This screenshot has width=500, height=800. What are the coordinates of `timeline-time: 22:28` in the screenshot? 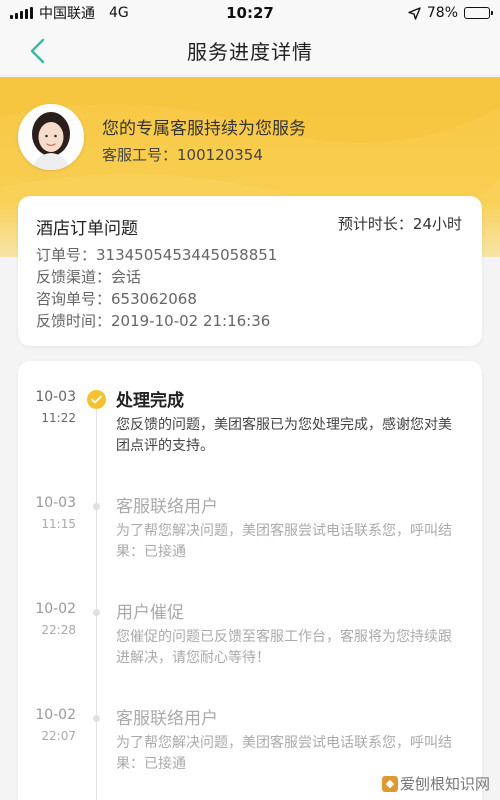 It's located at (58, 630).